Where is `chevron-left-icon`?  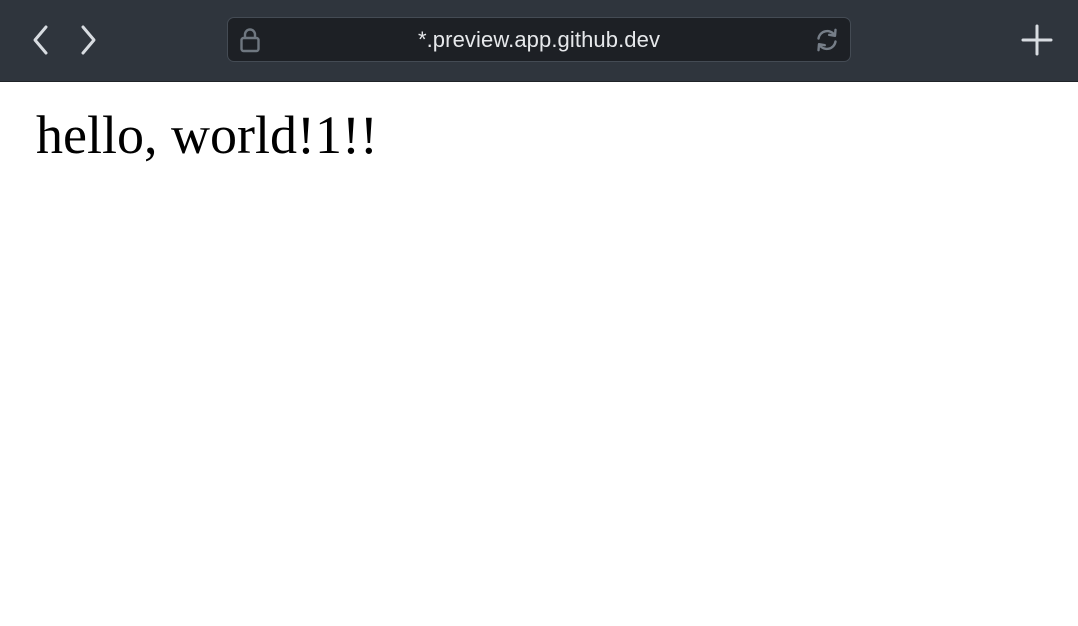 chevron-left-icon is located at coordinates (40, 40).